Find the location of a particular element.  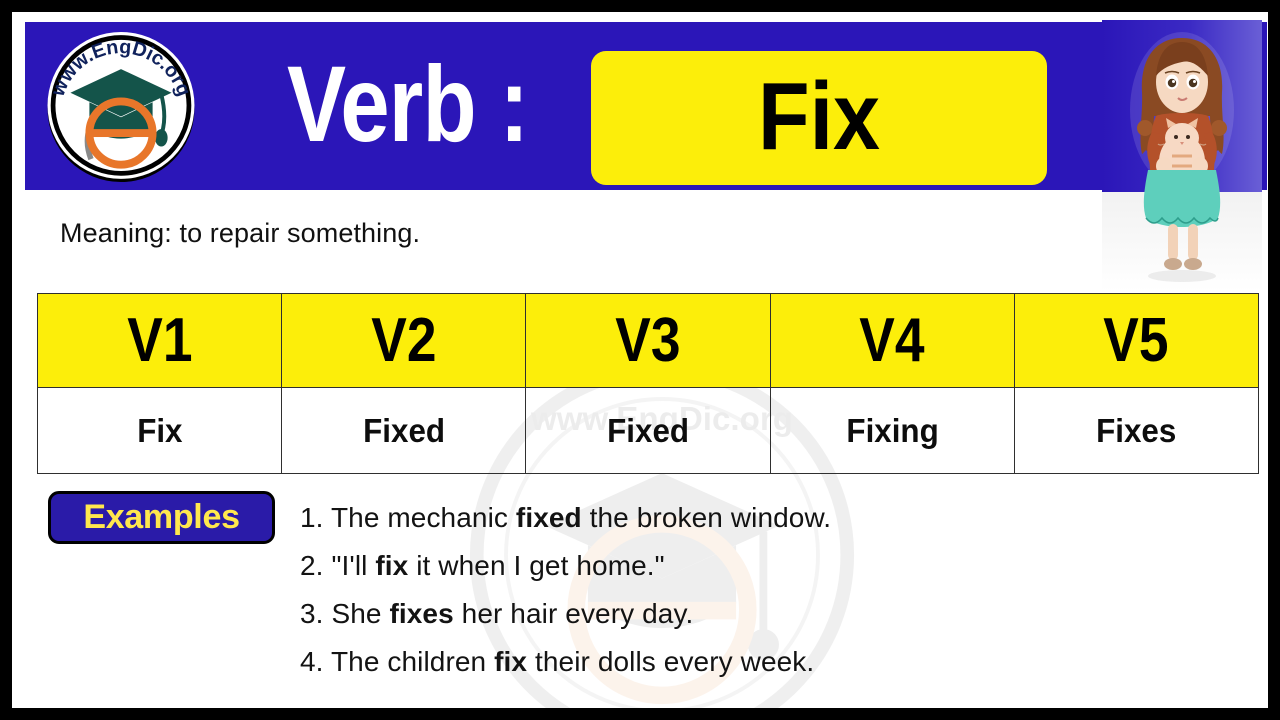

example-text-post: their dolls every week. is located at coordinates (671, 661).